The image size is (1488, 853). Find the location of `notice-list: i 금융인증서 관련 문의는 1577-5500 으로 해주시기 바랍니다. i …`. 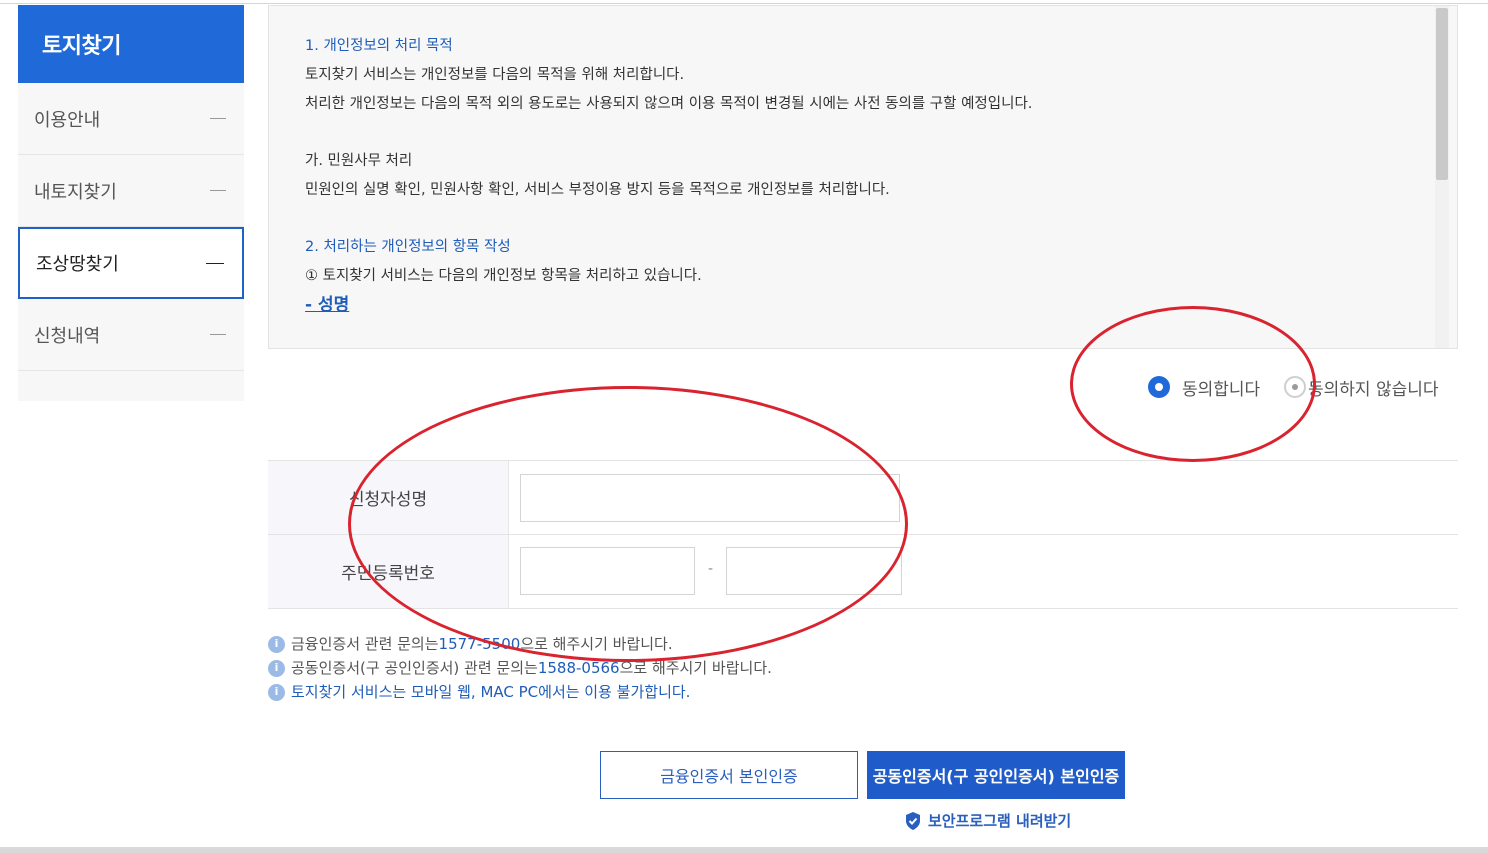

notice-list: i 금융인증서 관련 문의는 1577-5500 으로 해주시기 바랍니다. i … is located at coordinates (520, 668).